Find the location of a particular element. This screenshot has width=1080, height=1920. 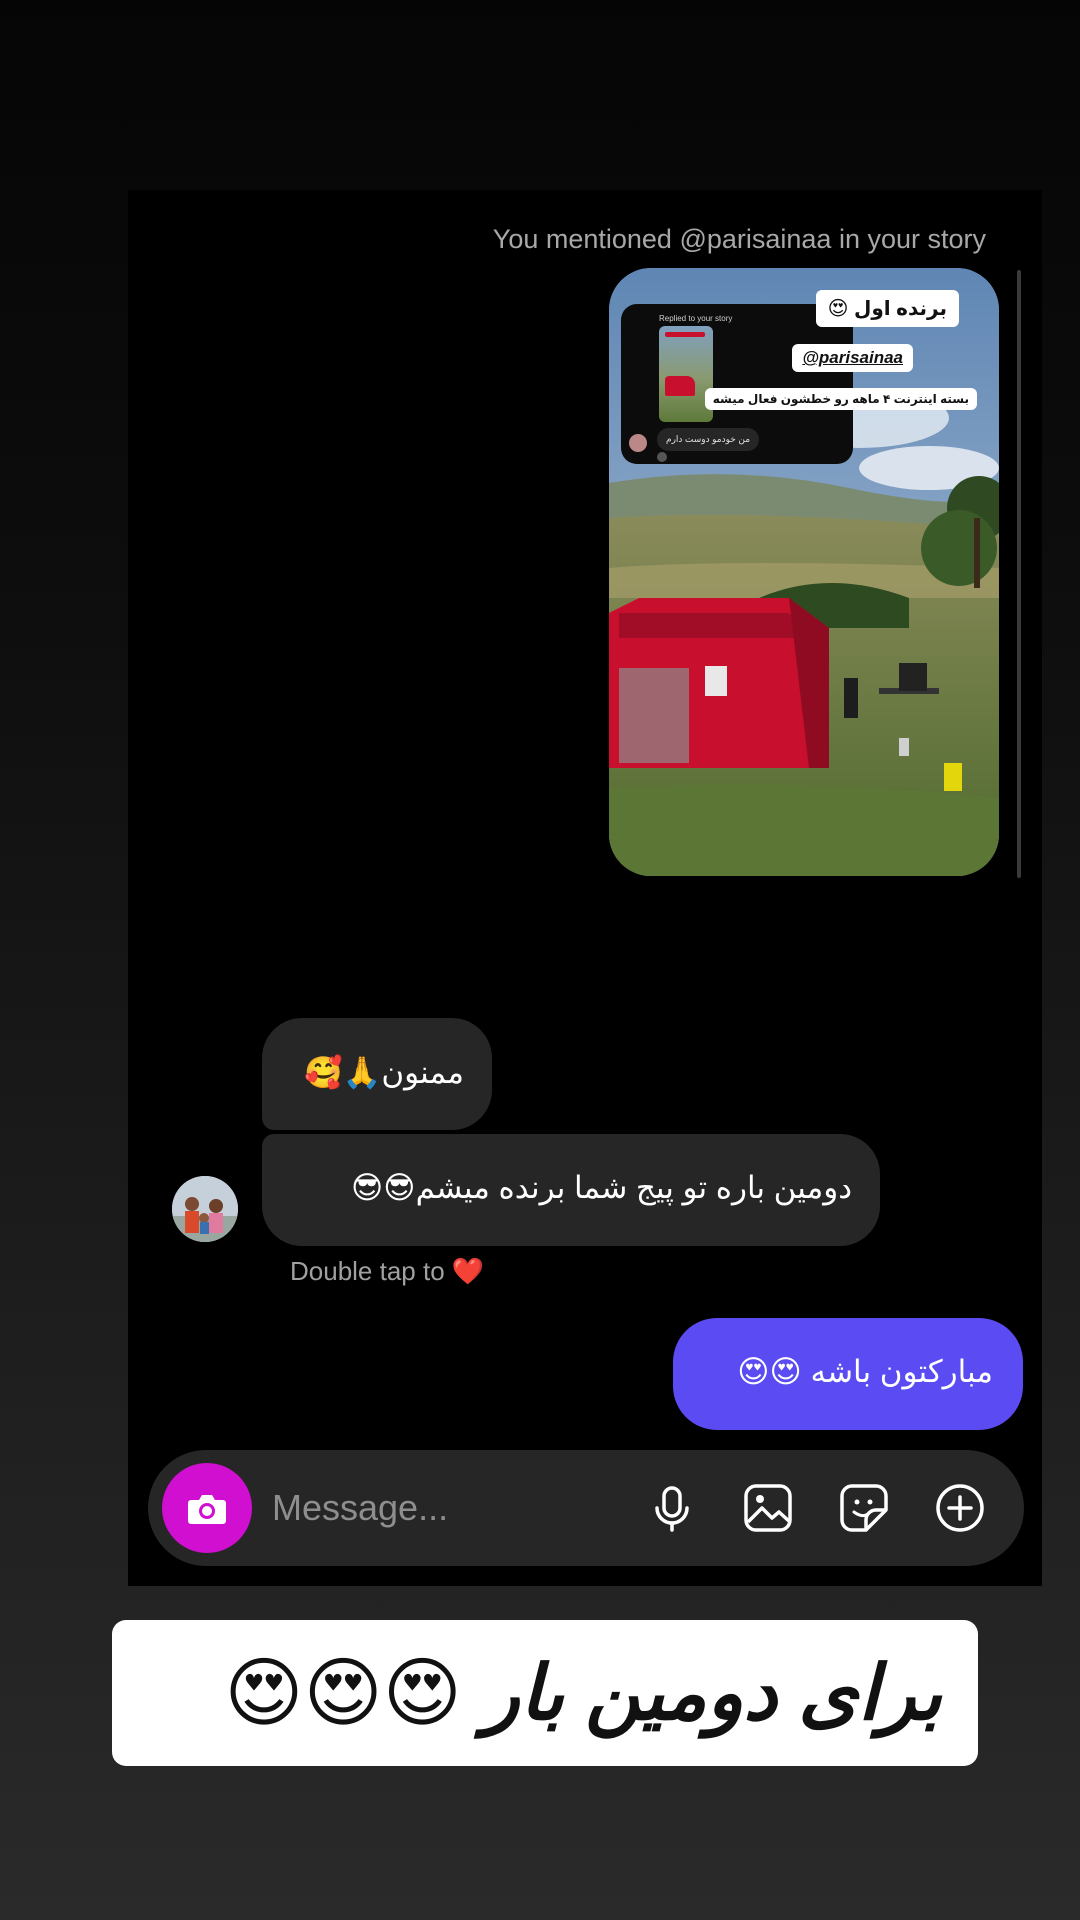

story-label-handle: @parisainaa is located at coordinates (852, 358).